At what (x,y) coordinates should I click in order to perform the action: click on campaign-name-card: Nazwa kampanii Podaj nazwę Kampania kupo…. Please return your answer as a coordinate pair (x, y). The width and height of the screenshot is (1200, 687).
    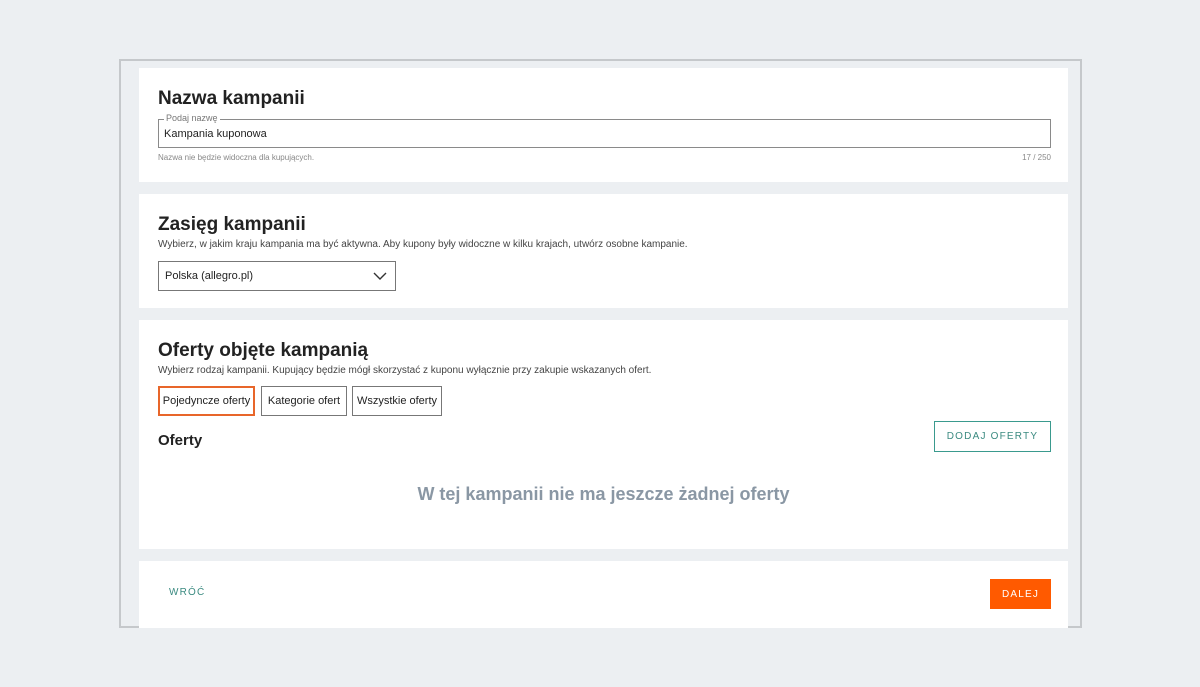
    Looking at the image, I should click on (603, 125).